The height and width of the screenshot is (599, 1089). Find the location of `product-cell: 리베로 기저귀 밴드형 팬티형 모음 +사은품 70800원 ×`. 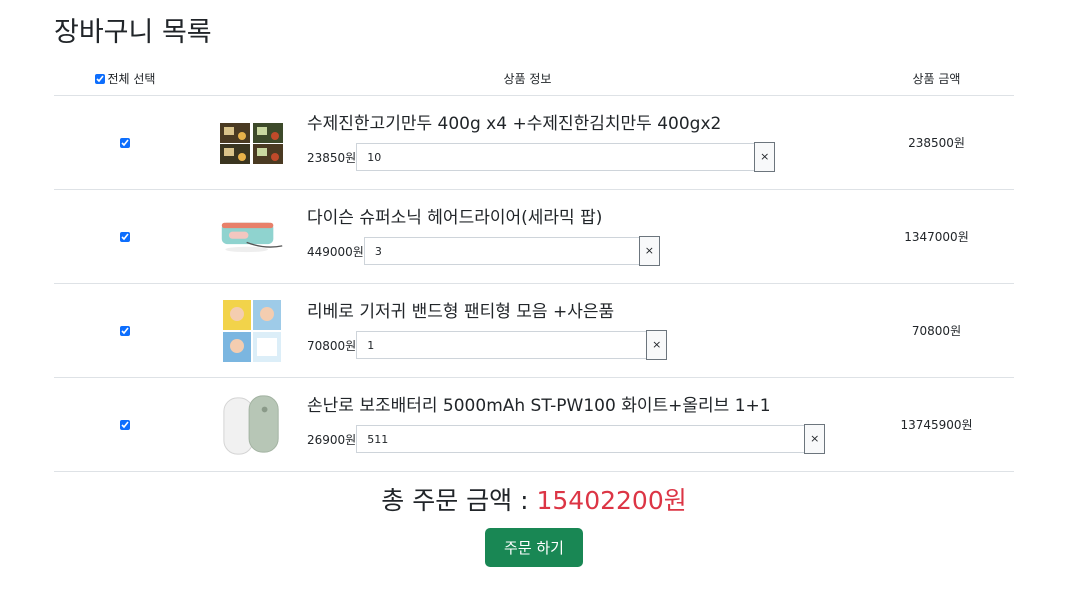

product-cell: 리베로 기저귀 밴드형 팬티형 모음 +사은품 70800원 × is located at coordinates (527, 330).